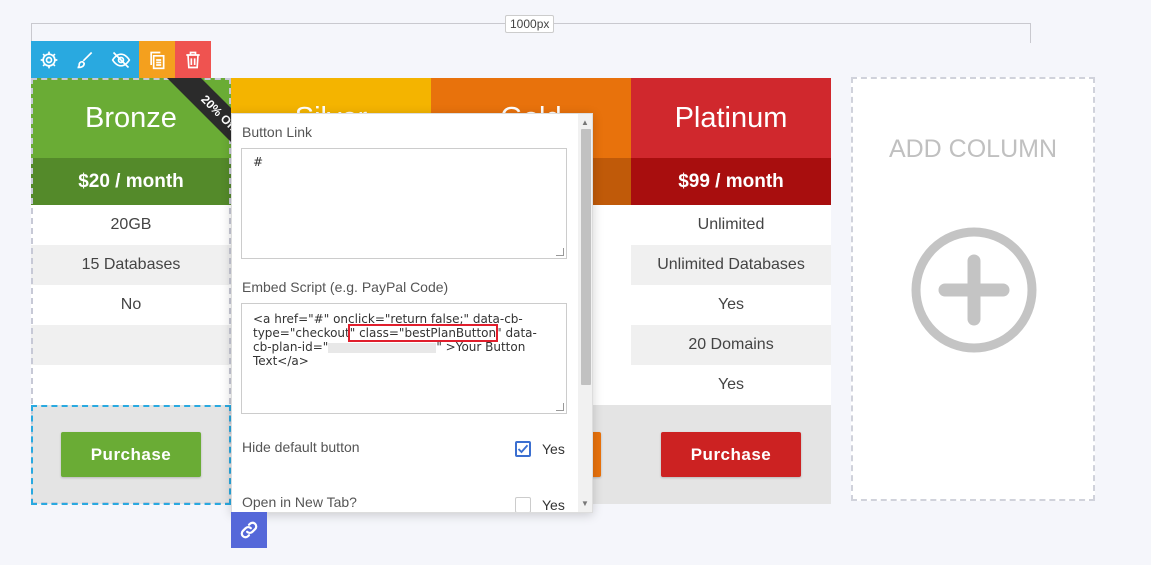 The width and height of the screenshot is (1151, 565). Describe the element at coordinates (553, 449) in the screenshot. I see `hide-default-yes-label: Yes` at that location.